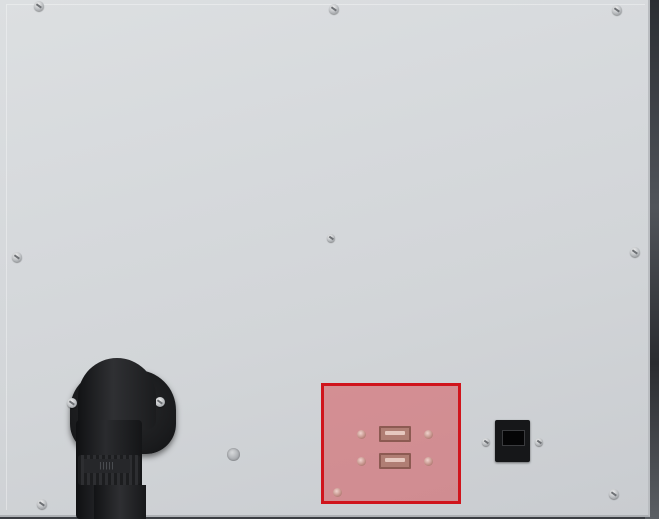  I want to click on usb-screw-corner, so click(337, 492).